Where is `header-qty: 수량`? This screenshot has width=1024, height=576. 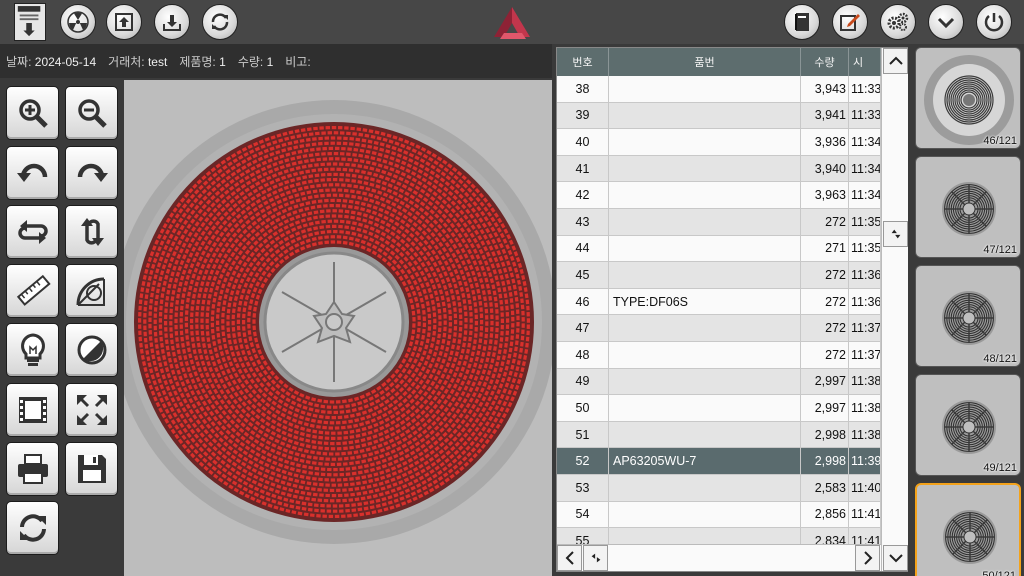
header-qty: 수량 is located at coordinates (825, 62).